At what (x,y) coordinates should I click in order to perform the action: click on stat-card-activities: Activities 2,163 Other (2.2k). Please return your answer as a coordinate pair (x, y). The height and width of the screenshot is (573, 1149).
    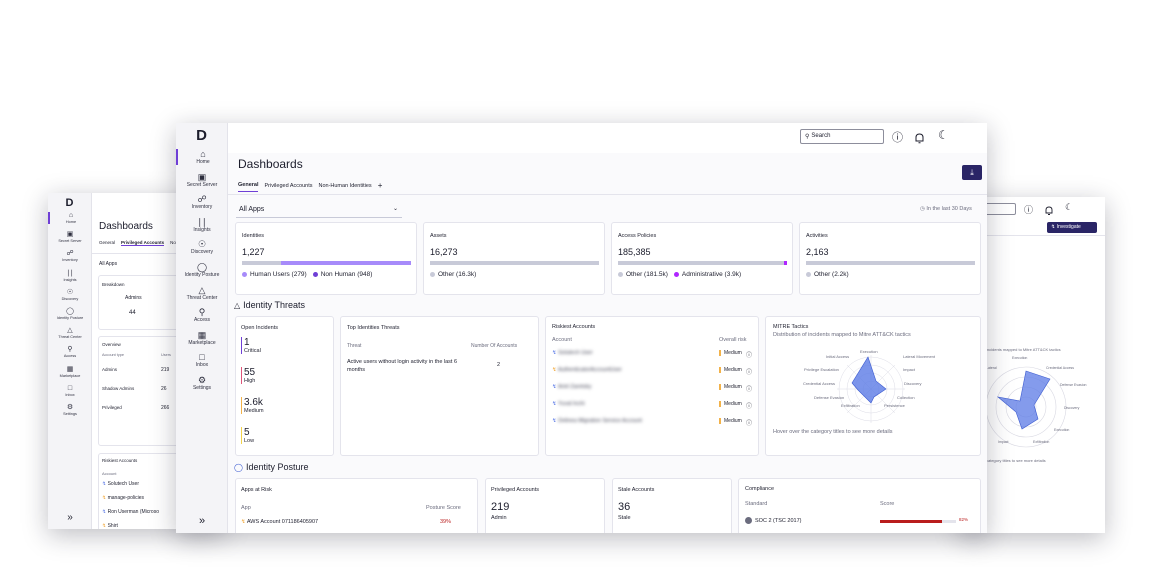
    Looking at the image, I should click on (890, 258).